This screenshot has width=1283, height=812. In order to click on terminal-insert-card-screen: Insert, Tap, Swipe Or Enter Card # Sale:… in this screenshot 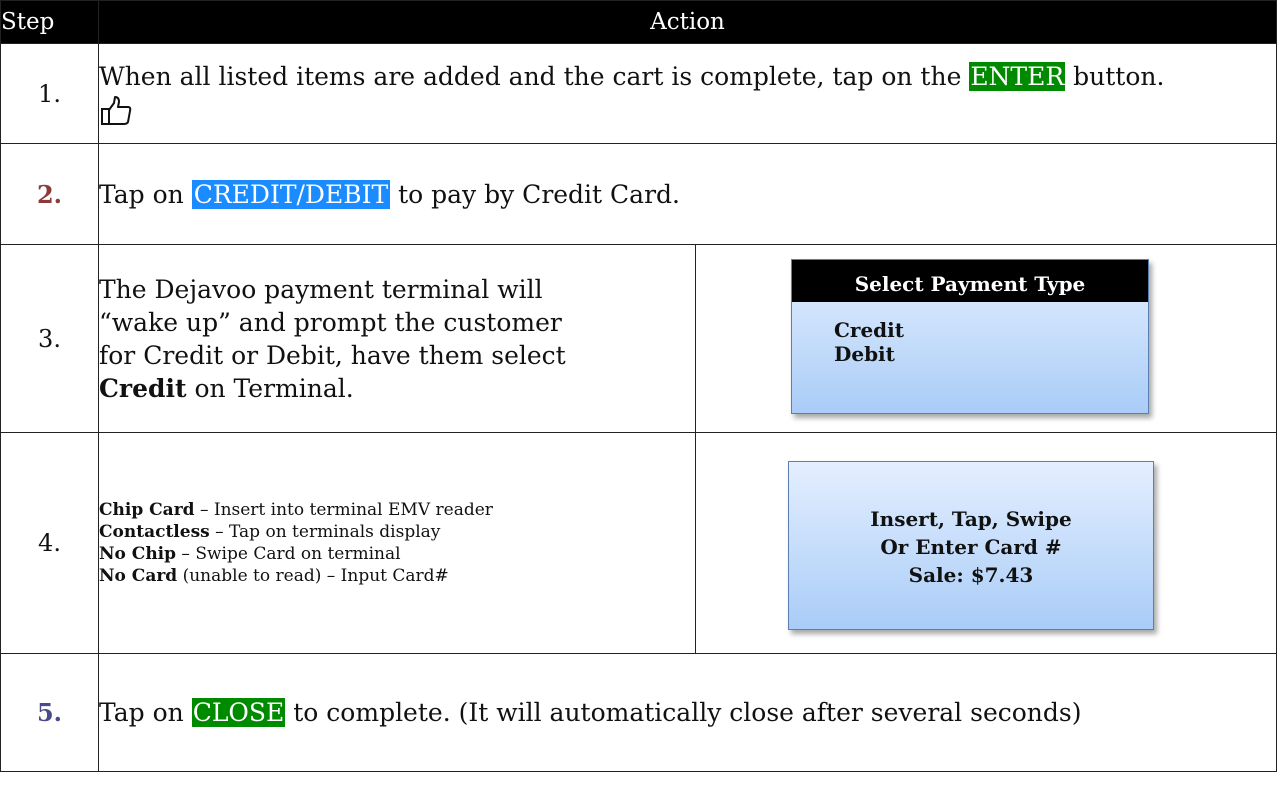, I will do `click(971, 545)`.